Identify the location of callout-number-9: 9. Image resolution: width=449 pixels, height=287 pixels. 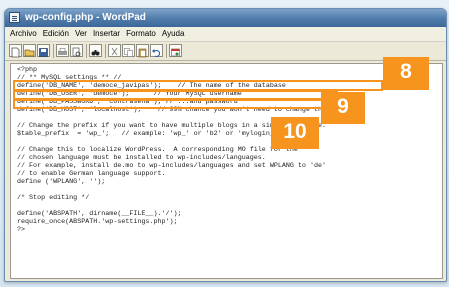
(343, 108).